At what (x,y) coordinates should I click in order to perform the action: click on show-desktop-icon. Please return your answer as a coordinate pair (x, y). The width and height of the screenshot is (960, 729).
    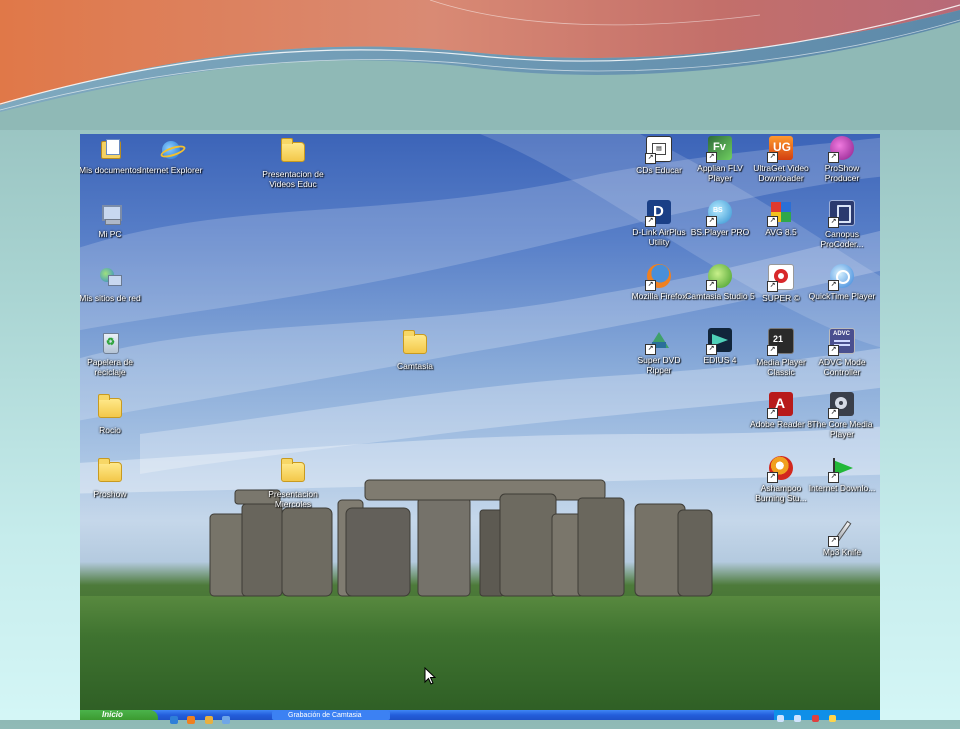
    Looking at the image, I should click on (226, 720).